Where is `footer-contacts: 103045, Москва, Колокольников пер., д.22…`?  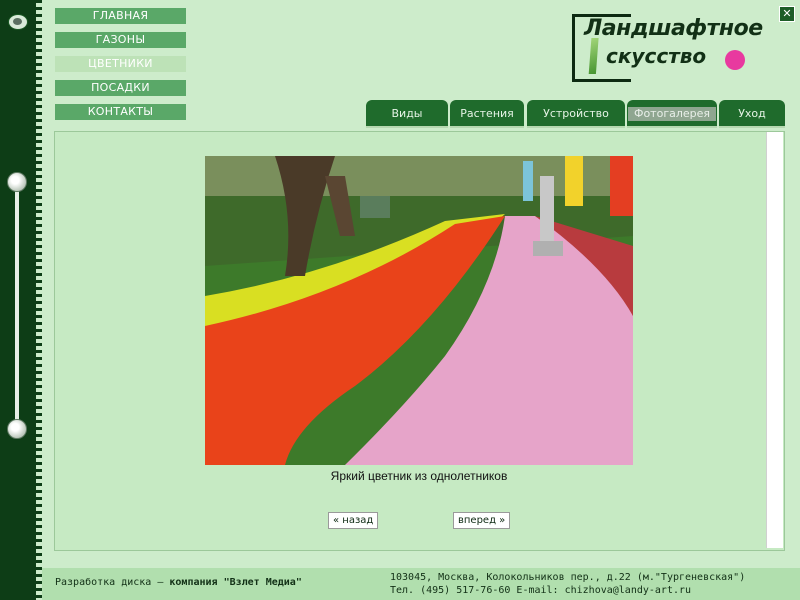 footer-contacts: 103045, Москва, Колокольников пер., д.22… is located at coordinates (567, 584).